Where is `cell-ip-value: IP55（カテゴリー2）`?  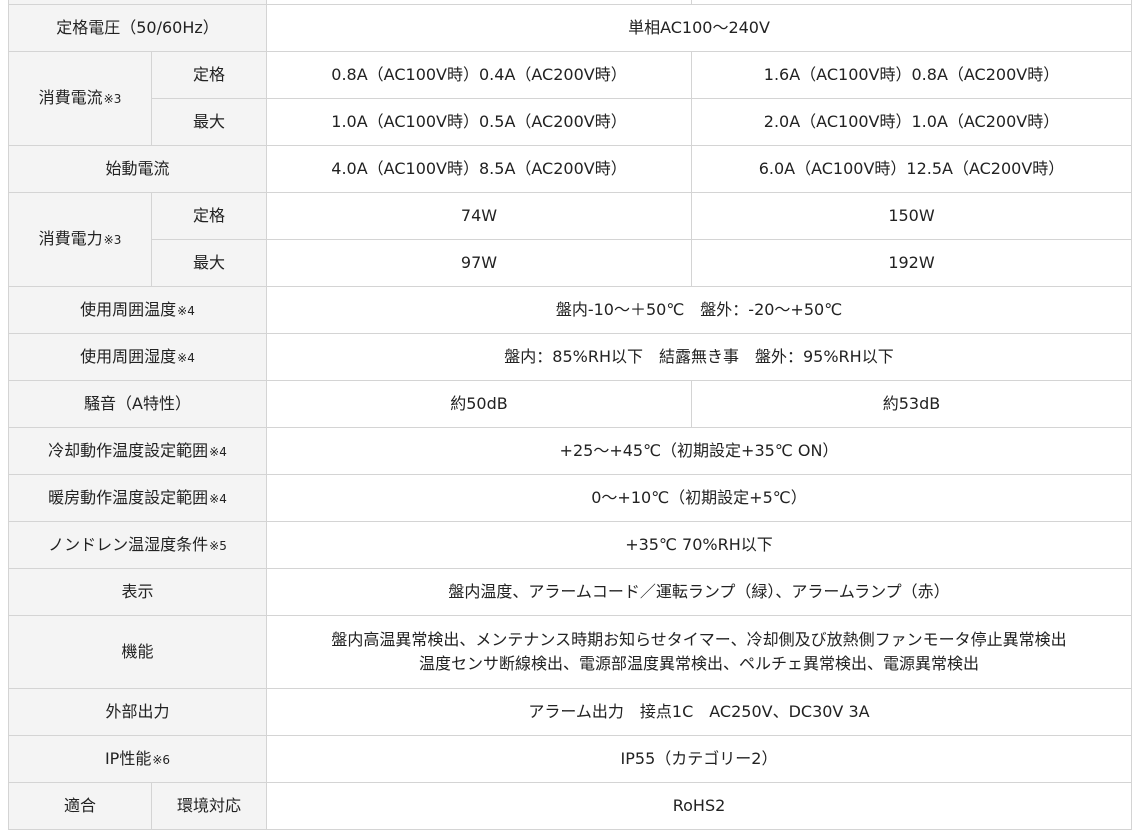
cell-ip-value: IP55（カテゴリー2） is located at coordinates (699, 759).